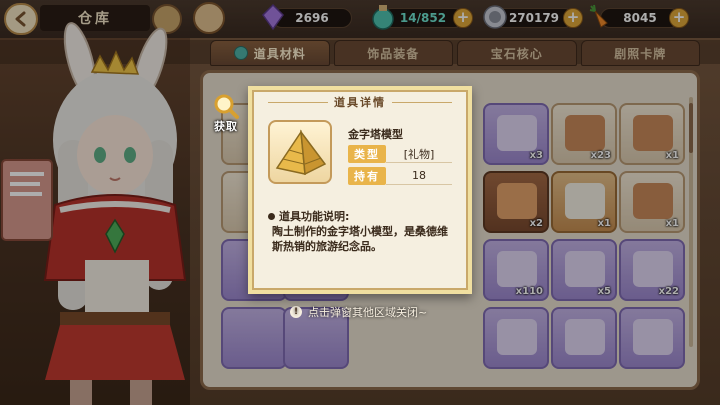 The width and height of the screenshot is (720, 405). Describe the element at coordinates (368, 312) in the screenshot. I see `hint-text: 点击弹窗其他区域关闭~` at that location.